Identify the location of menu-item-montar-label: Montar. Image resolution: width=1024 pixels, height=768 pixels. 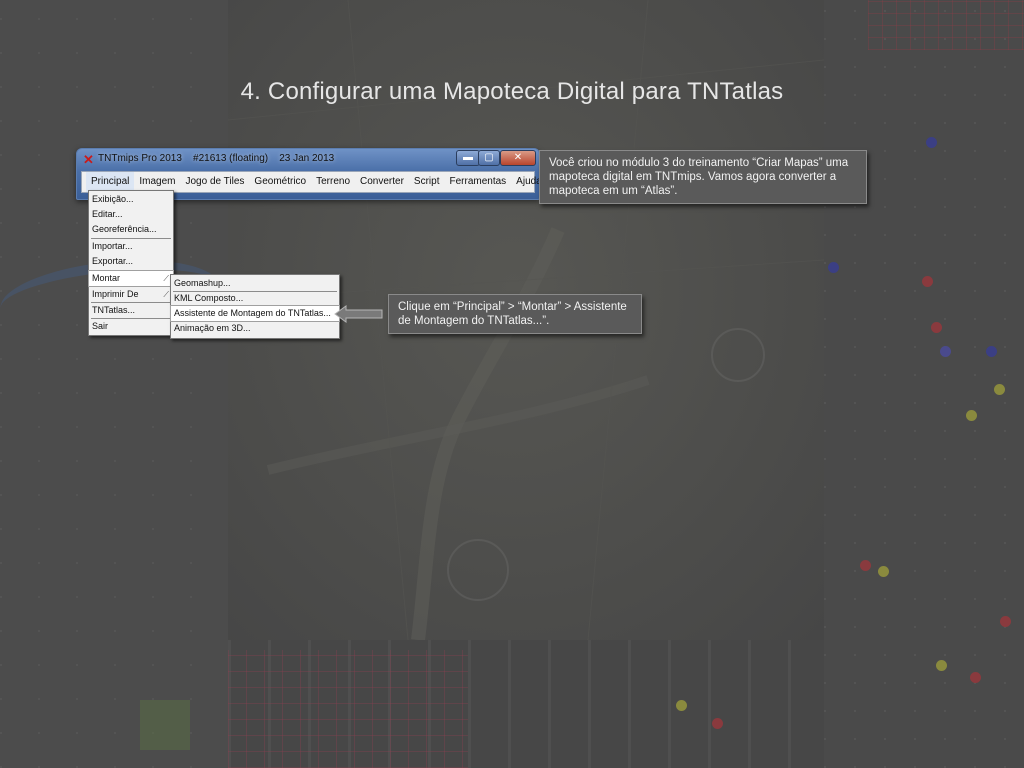
(106, 278).